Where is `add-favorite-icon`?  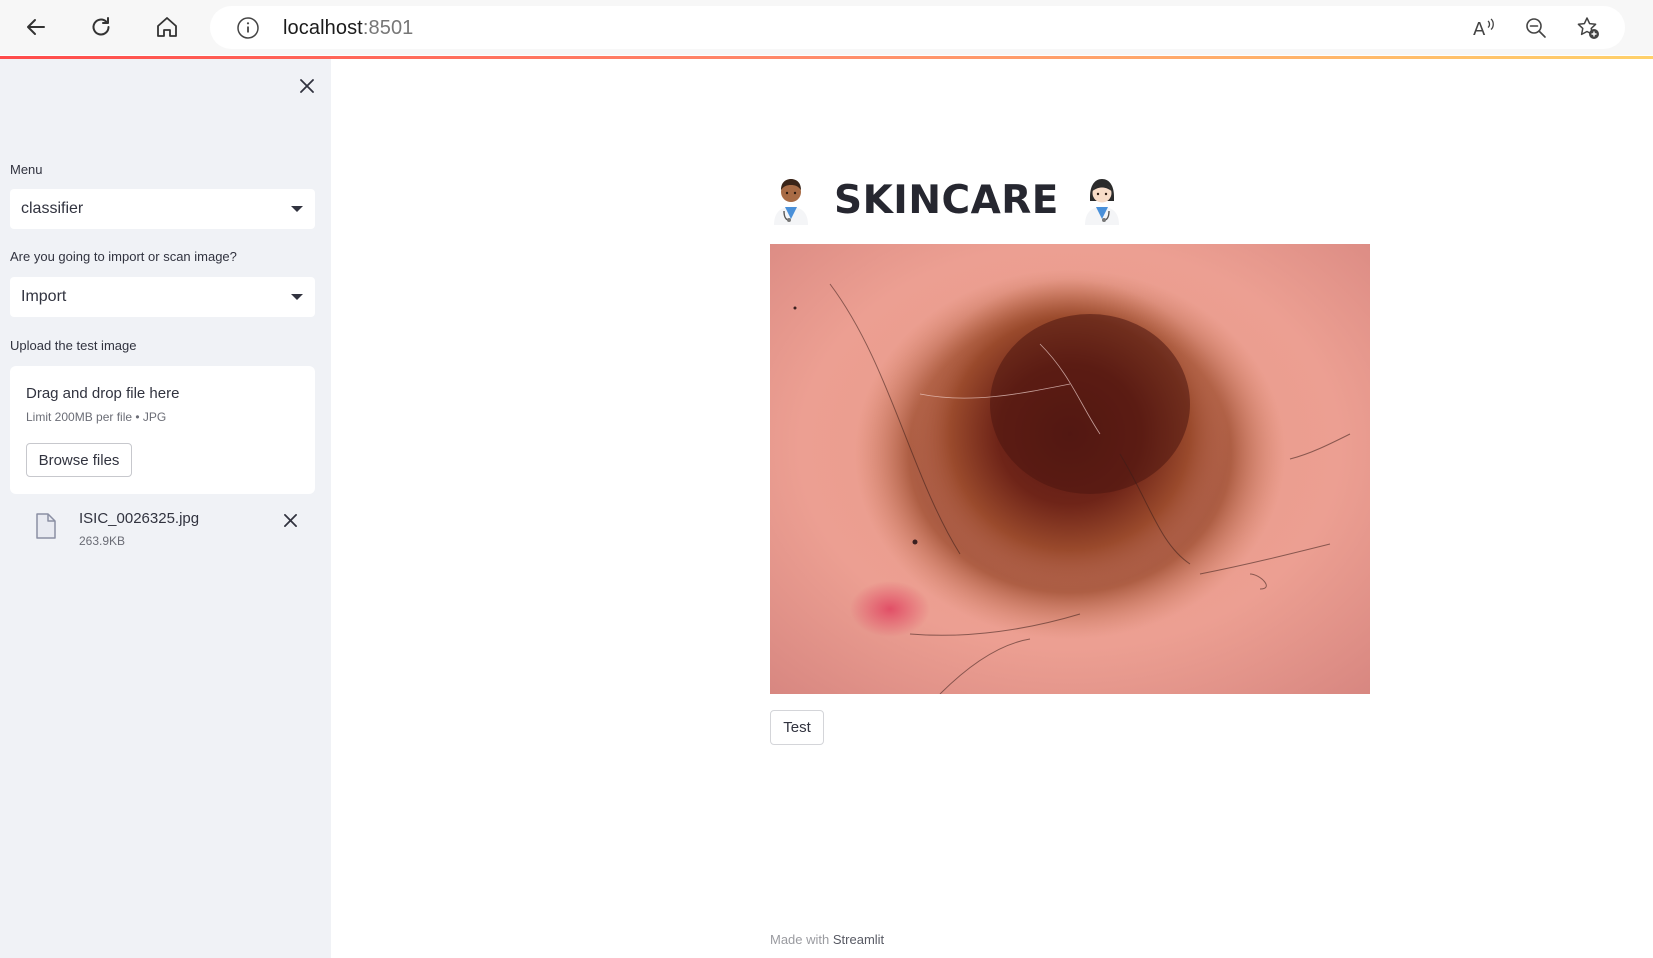 add-favorite-icon is located at coordinates (1588, 28).